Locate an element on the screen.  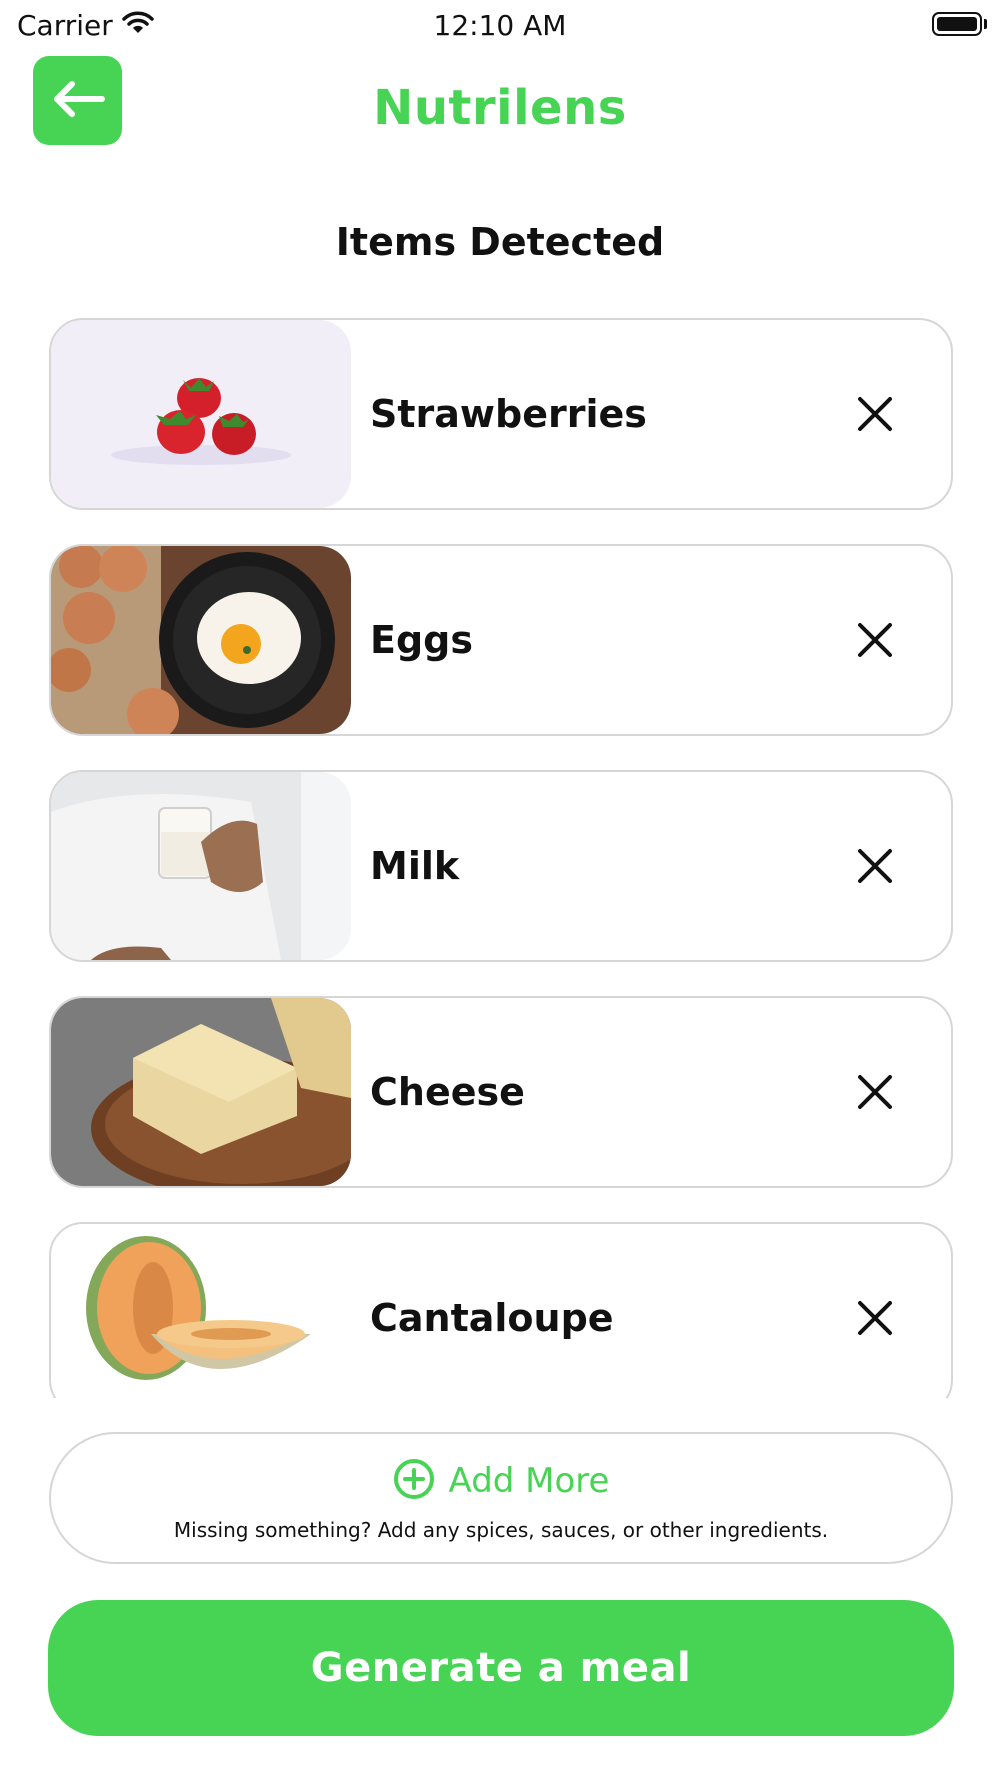
status-bar: Carrier 12:10 AM is located at coordinates (500, 25).